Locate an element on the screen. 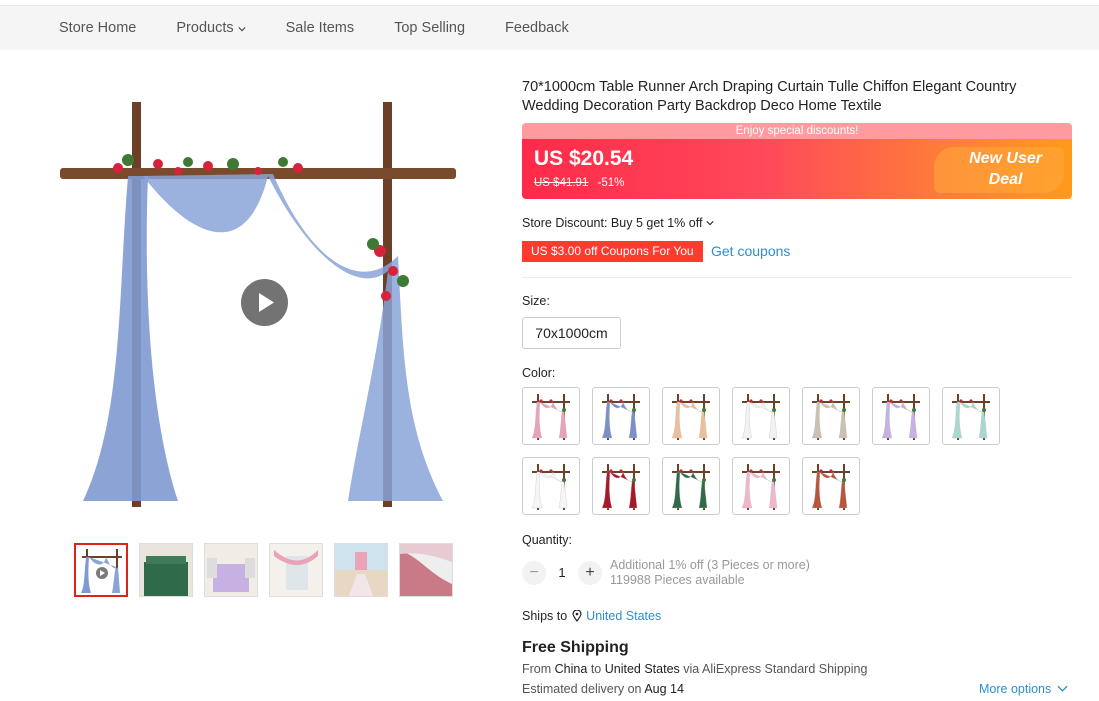 This screenshot has height=701, width=1099. promo-banner-text: Enjoy special discounts! is located at coordinates (797, 131).